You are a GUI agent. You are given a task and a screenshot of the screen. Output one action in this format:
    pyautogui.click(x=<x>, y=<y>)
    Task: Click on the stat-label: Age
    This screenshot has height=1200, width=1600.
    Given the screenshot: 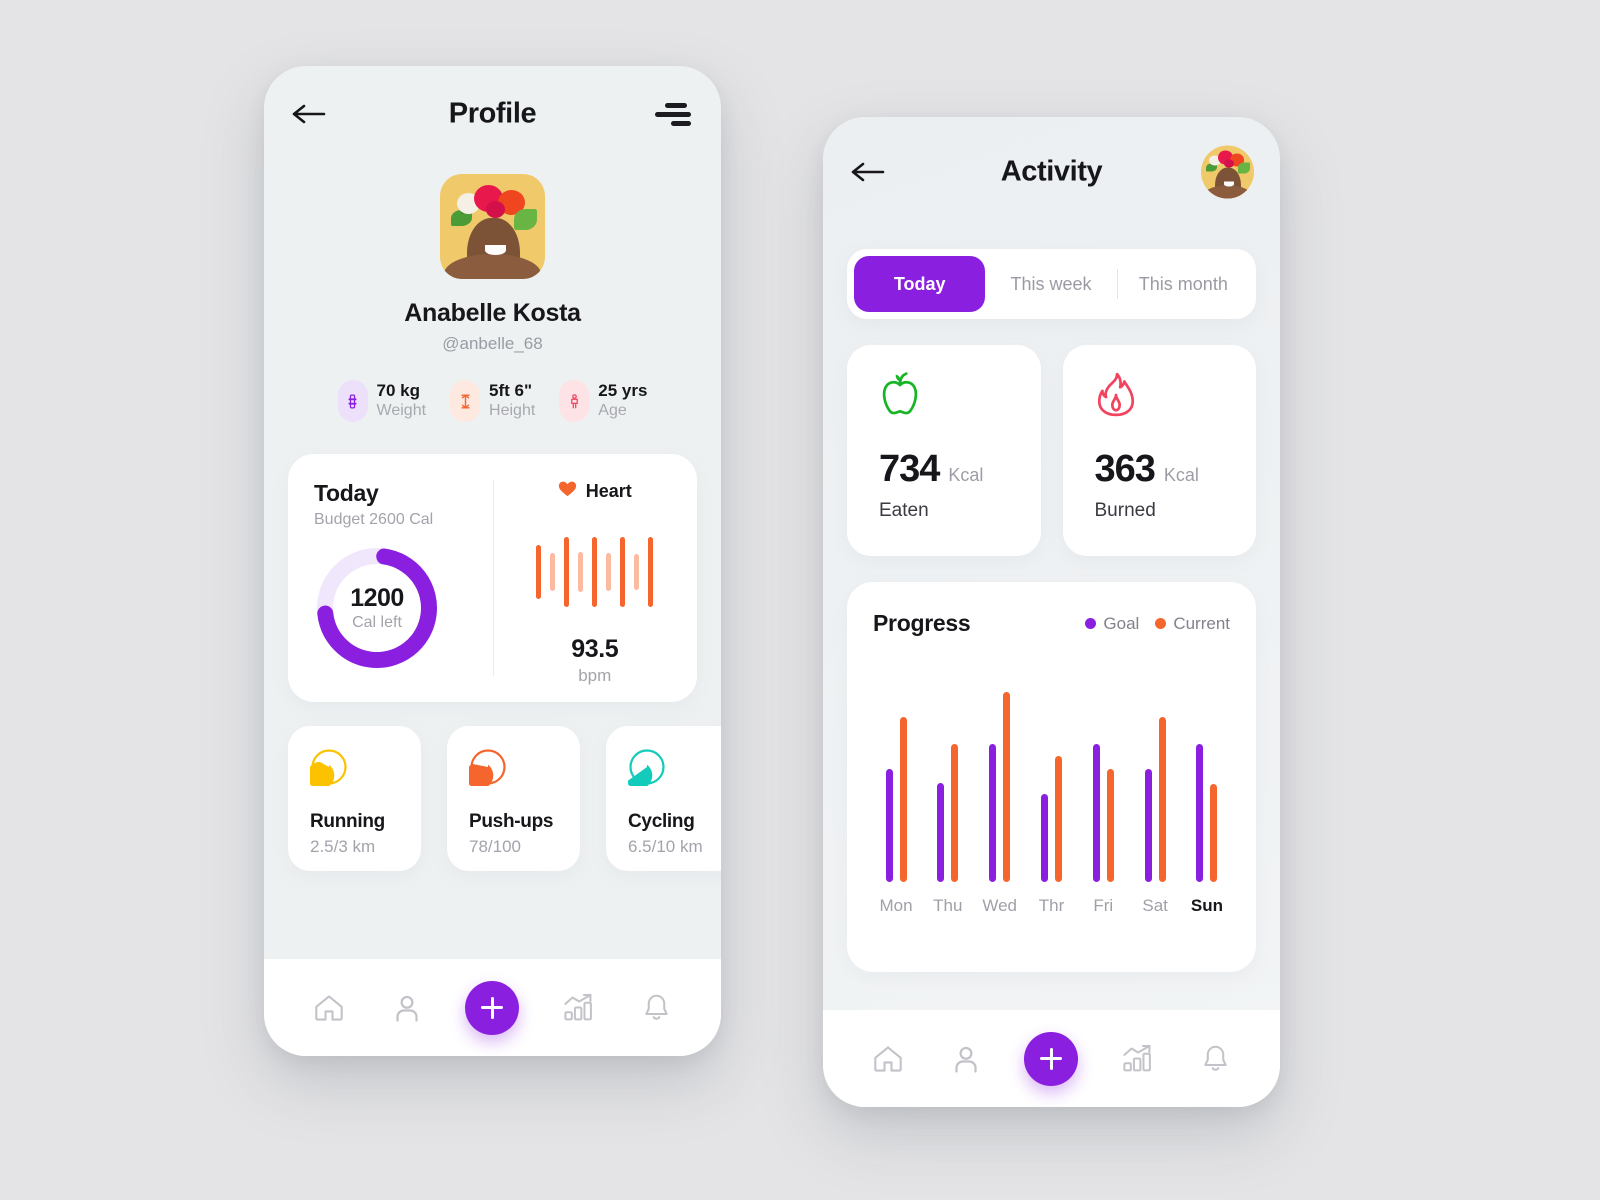 What is the action you would take?
    pyautogui.click(x=612, y=411)
    